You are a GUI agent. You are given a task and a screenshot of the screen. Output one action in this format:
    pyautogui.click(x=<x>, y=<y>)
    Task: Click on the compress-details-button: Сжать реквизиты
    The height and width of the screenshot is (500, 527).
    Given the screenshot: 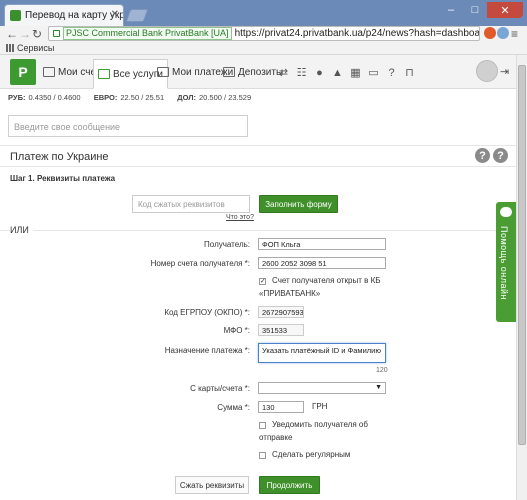 What is the action you would take?
    pyautogui.click(x=212, y=485)
    